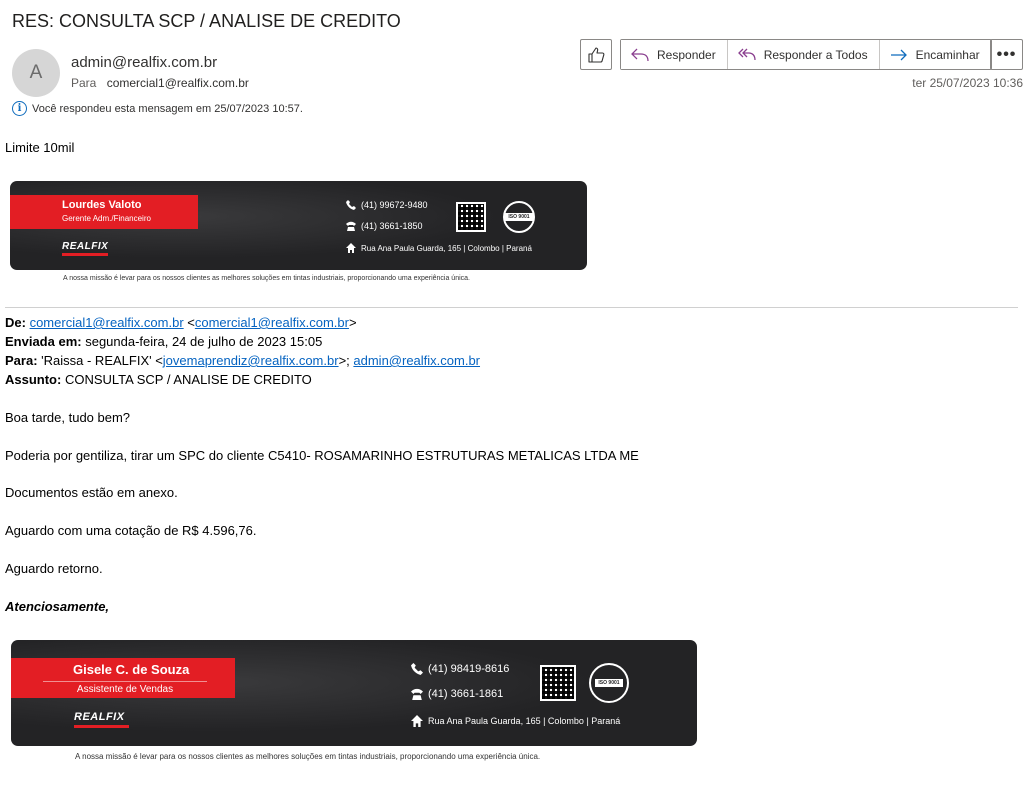  What do you see at coordinates (57, 606) in the screenshot?
I see `closing-text: Atenciosamente,` at bounding box center [57, 606].